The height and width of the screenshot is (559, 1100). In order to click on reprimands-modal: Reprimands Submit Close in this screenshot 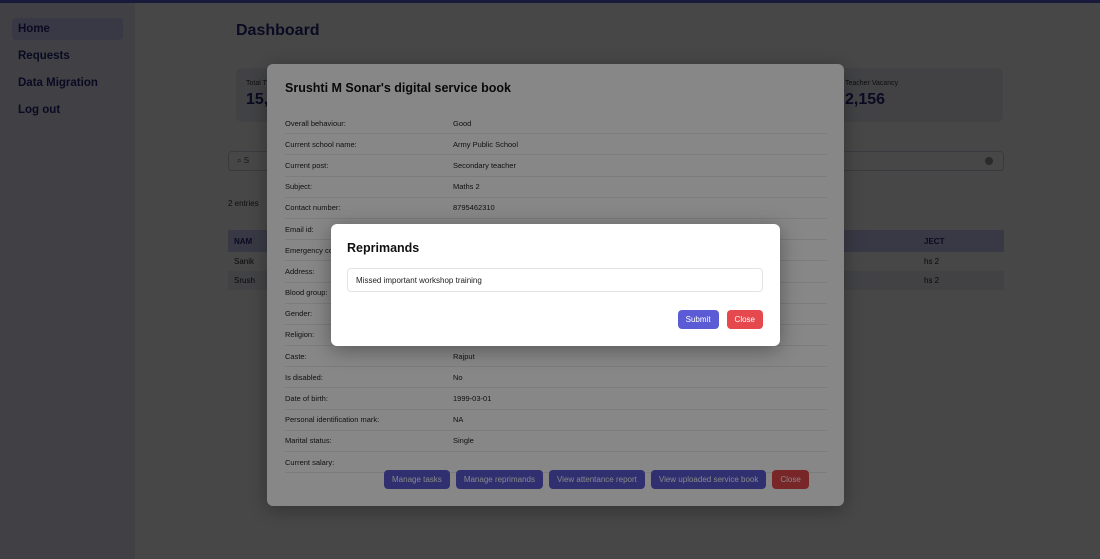, I will do `click(555, 285)`.